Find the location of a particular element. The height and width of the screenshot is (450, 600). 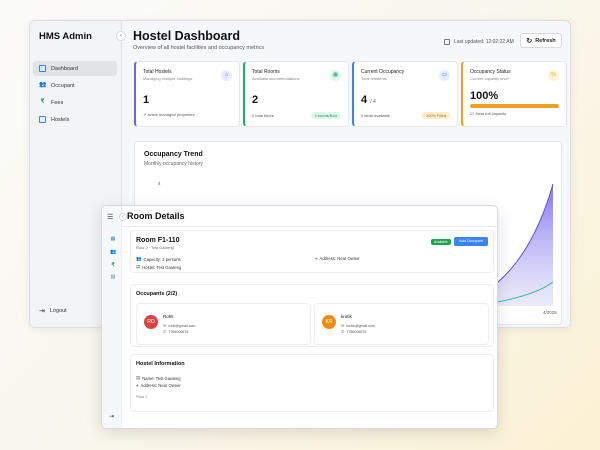

card-value: 2 is located at coordinates (296, 100).